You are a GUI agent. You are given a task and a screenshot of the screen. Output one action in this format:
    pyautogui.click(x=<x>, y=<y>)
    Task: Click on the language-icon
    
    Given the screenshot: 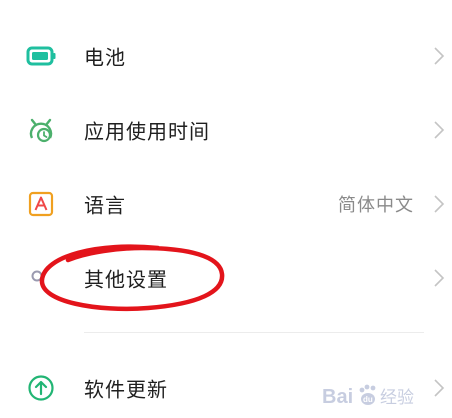 What is the action you would take?
    pyautogui.click(x=41, y=204)
    